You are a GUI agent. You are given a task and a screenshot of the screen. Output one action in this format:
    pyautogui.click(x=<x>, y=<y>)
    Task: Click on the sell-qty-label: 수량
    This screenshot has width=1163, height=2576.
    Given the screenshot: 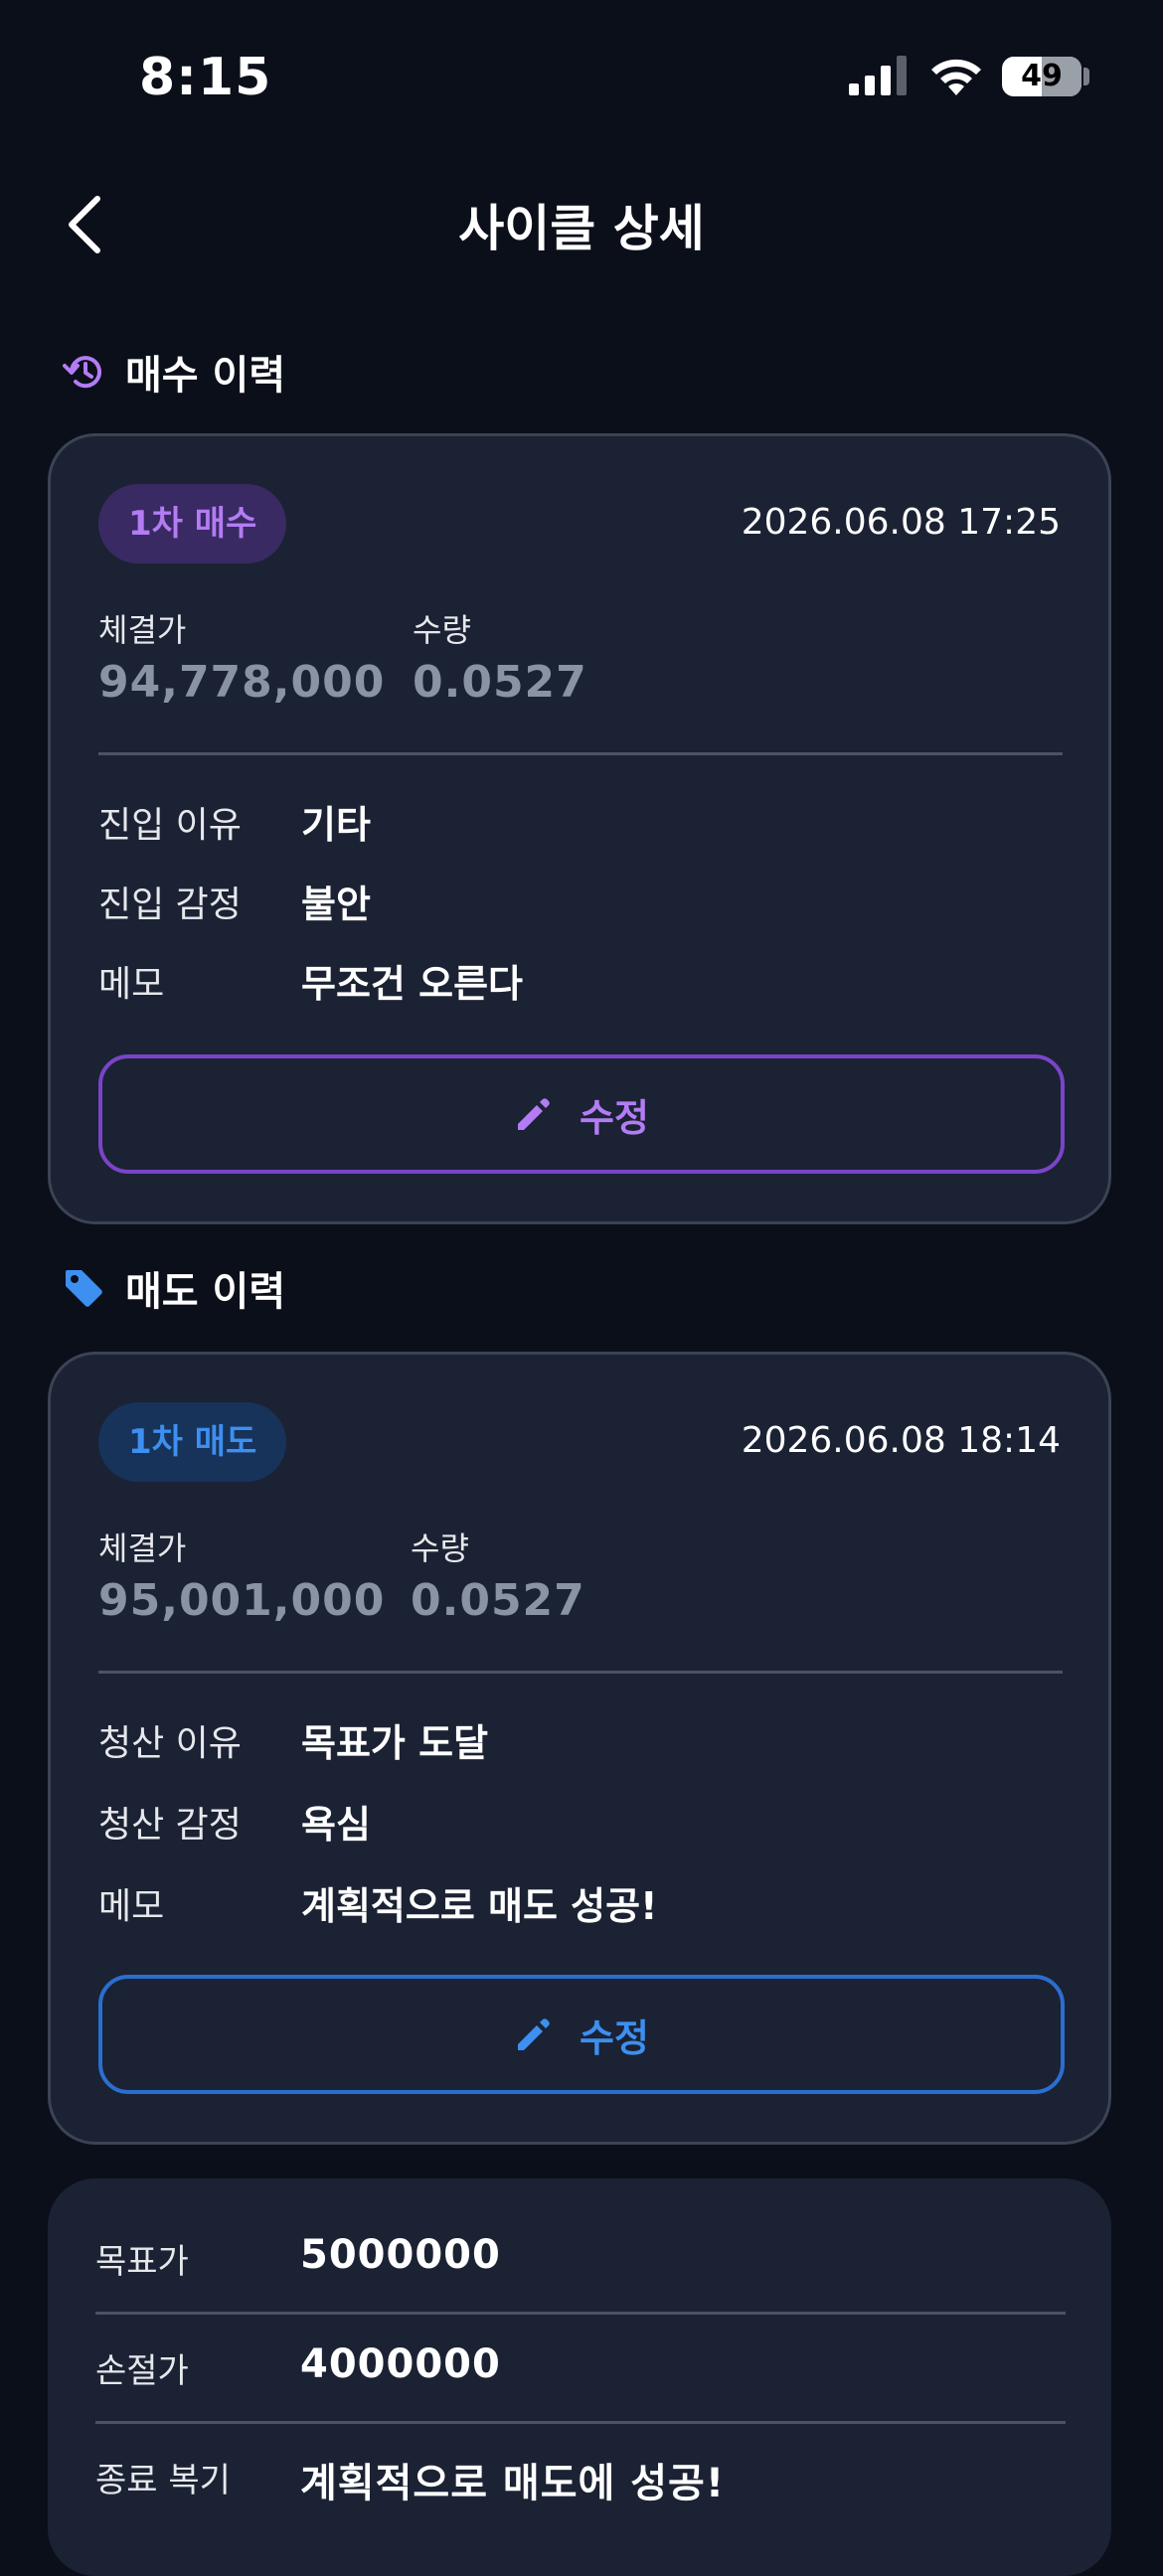 What is the action you would take?
    pyautogui.click(x=440, y=1548)
    